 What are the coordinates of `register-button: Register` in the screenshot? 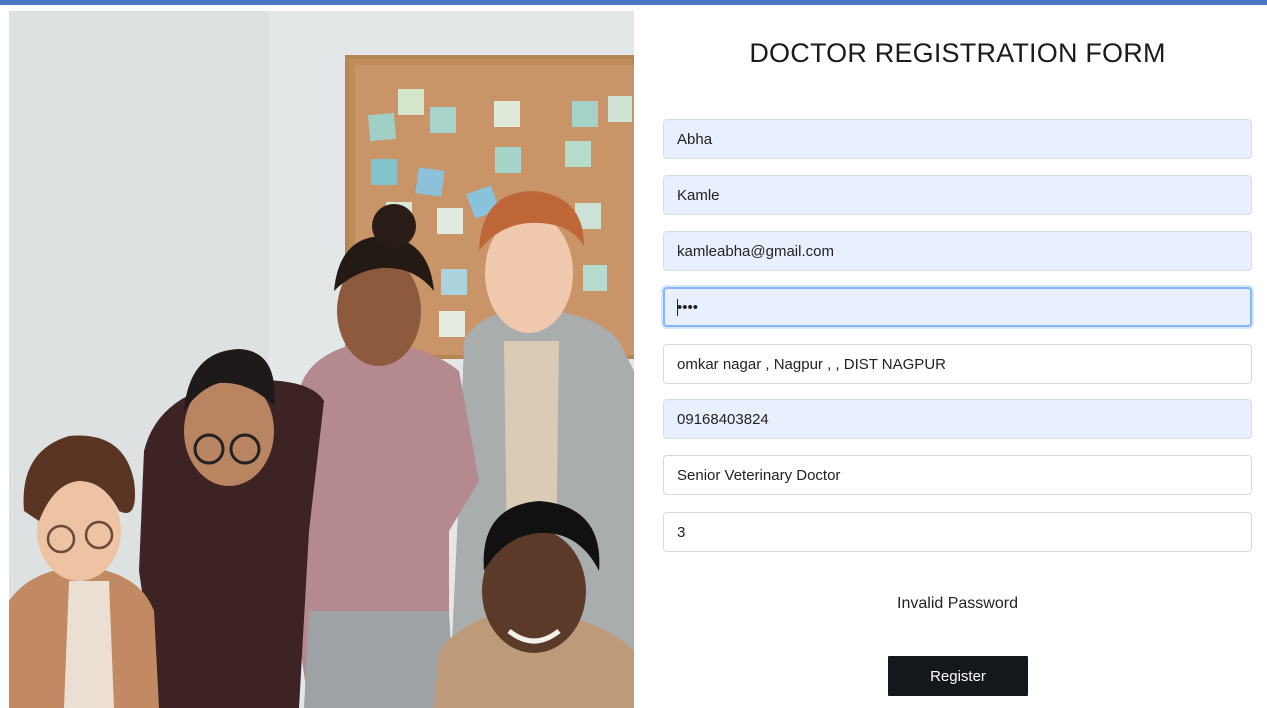 It's located at (958, 676).